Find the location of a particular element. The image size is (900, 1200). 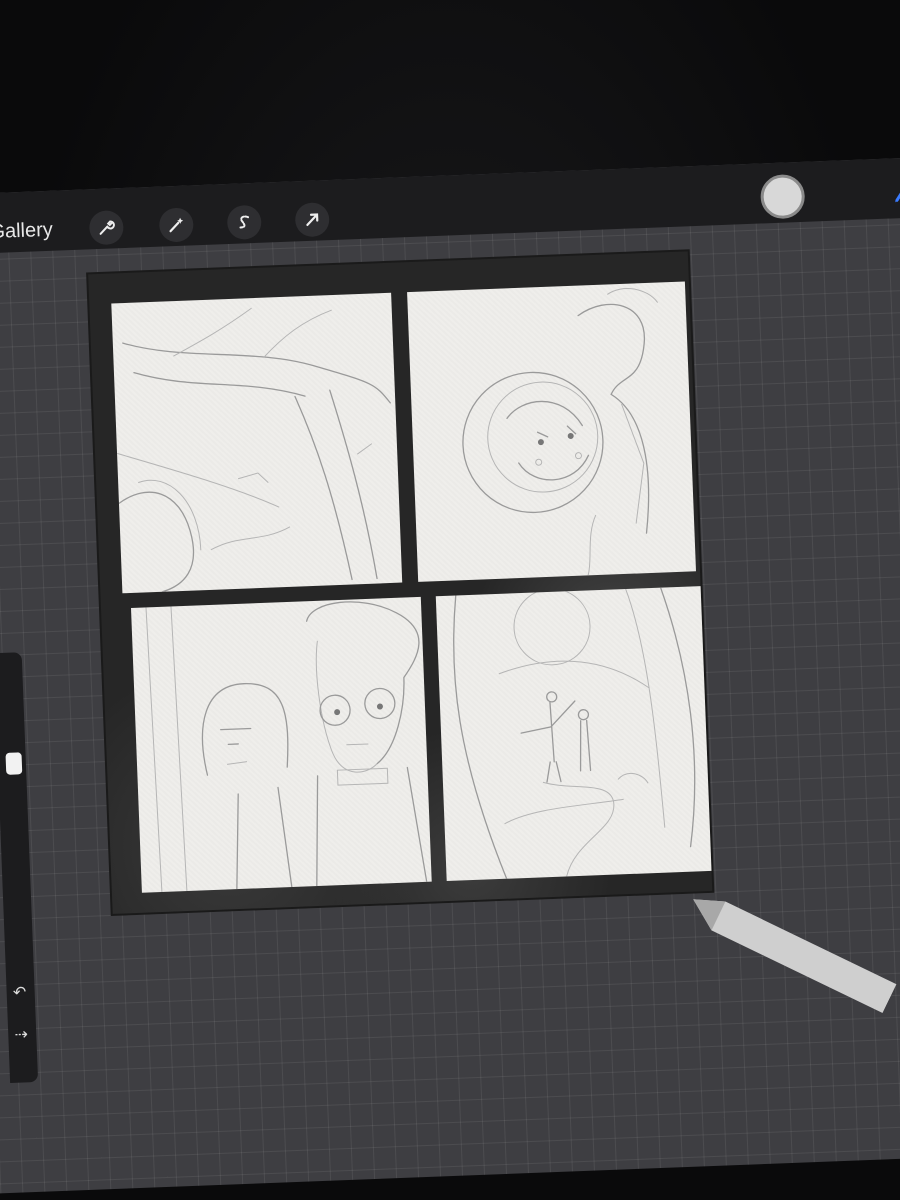

move-arrow-icon is located at coordinates (312, 220).